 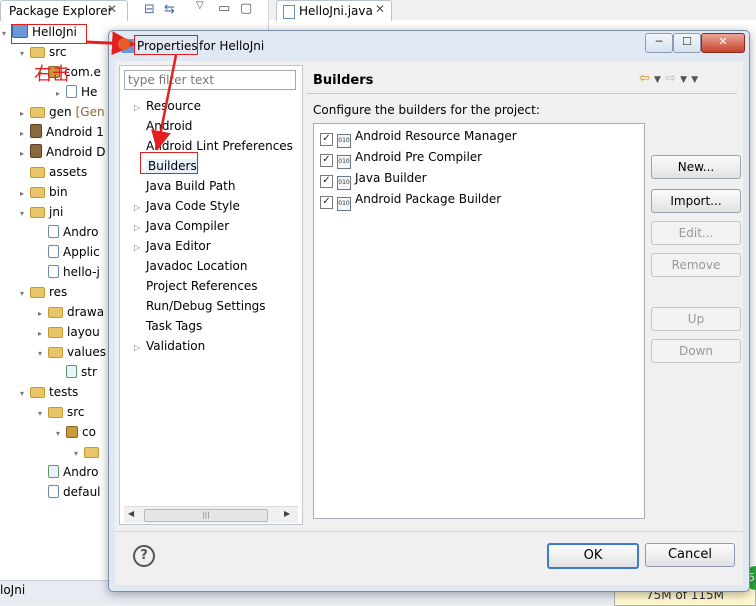 I want to click on link-editor-icon: ⇆, so click(x=169, y=9).